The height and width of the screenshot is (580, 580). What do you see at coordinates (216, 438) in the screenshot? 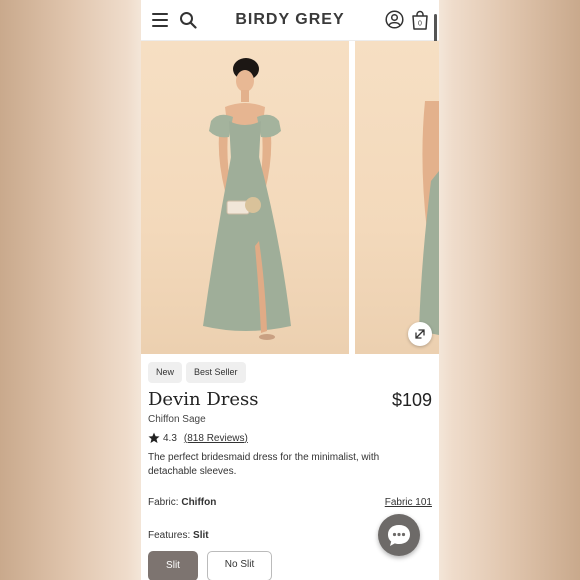
I see `reviews-link: (818 Reviews)` at bounding box center [216, 438].